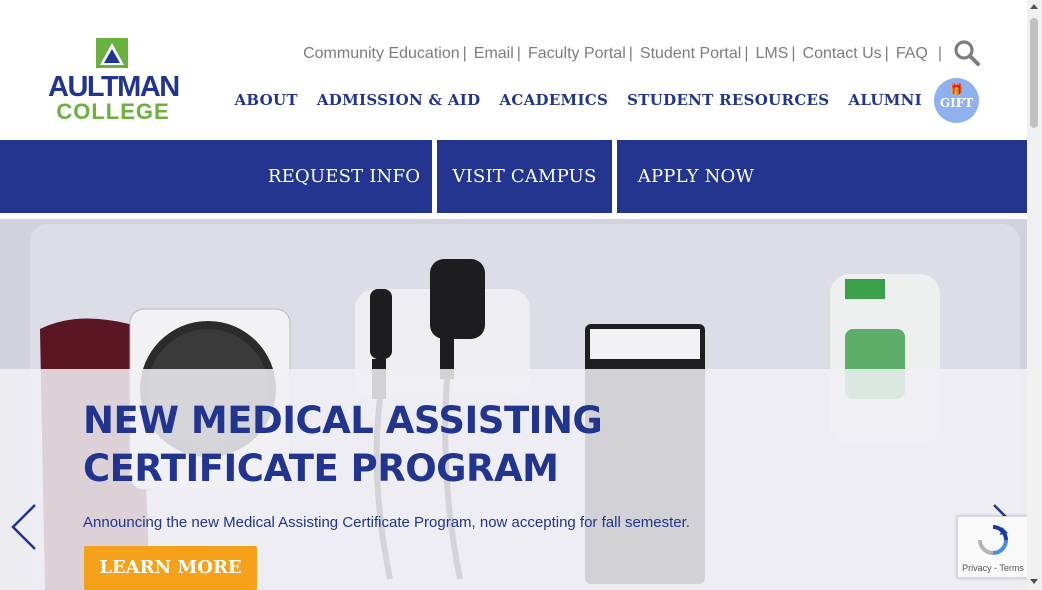 The width and height of the screenshot is (1042, 590). Describe the element at coordinates (696, 176) in the screenshot. I see `apply-now-label: APPLY NOW` at that location.